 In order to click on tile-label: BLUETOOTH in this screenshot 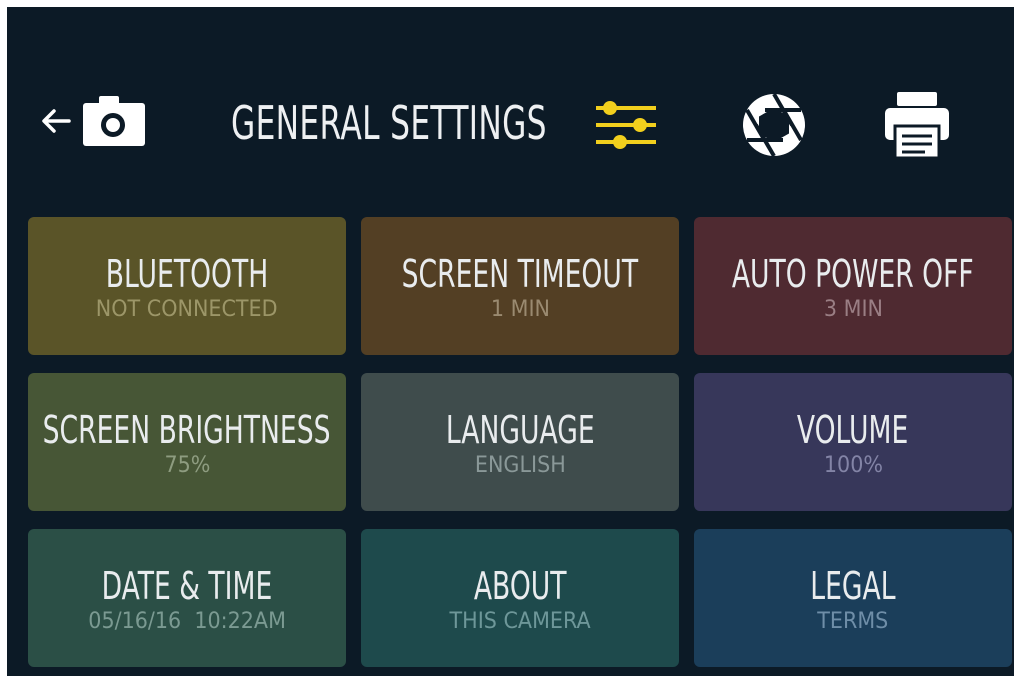, I will do `click(187, 274)`.